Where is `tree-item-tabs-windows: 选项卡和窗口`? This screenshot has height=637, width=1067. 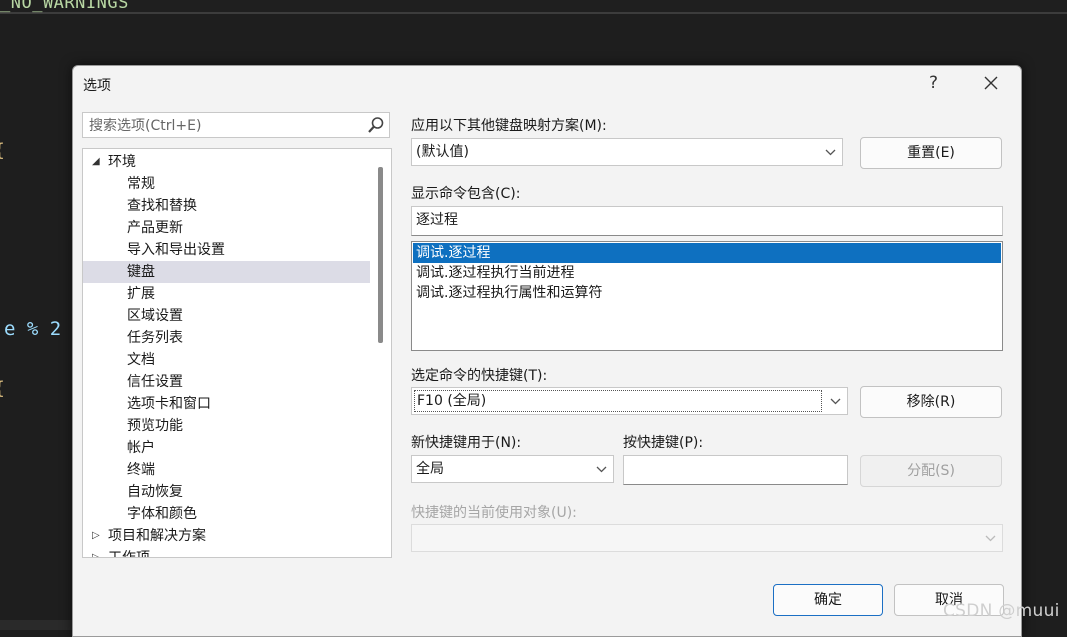 tree-item-tabs-windows: 选项卡和窗口 is located at coordinates (226, 404).